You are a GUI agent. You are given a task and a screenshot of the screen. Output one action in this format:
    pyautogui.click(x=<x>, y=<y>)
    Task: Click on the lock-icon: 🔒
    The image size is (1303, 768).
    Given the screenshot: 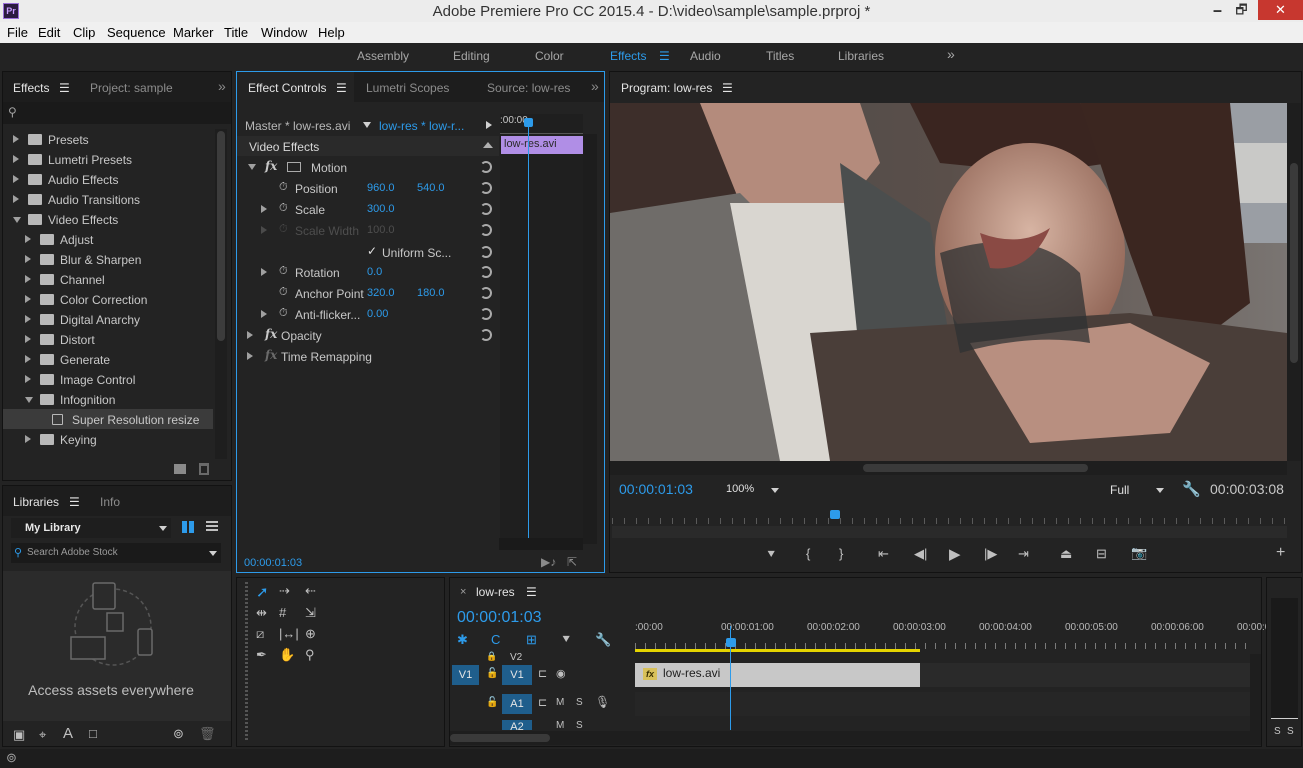 What is the action you would take?
    pyautogui.click(x=491, y=656)
    